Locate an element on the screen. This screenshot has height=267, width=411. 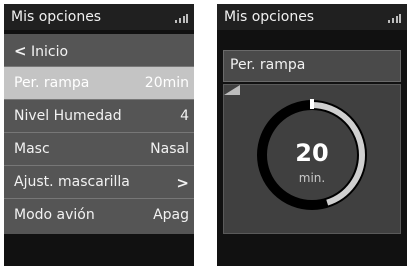
menu-item-label: Modo avión is located at coordinates (54, 215).